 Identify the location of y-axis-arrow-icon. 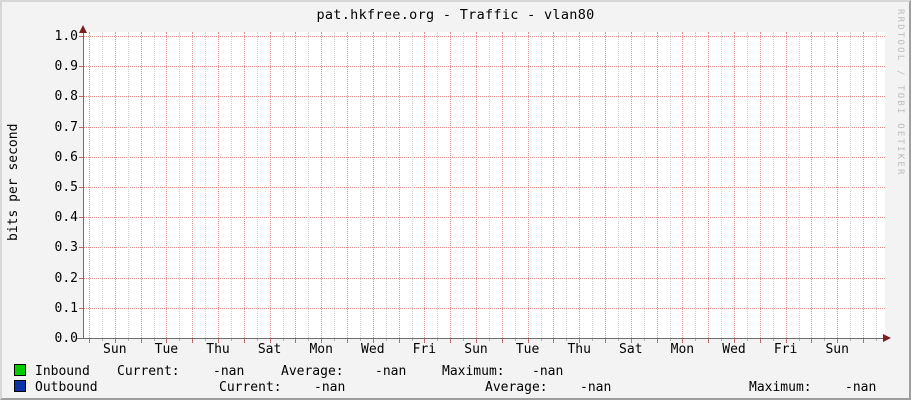
(83, 29).